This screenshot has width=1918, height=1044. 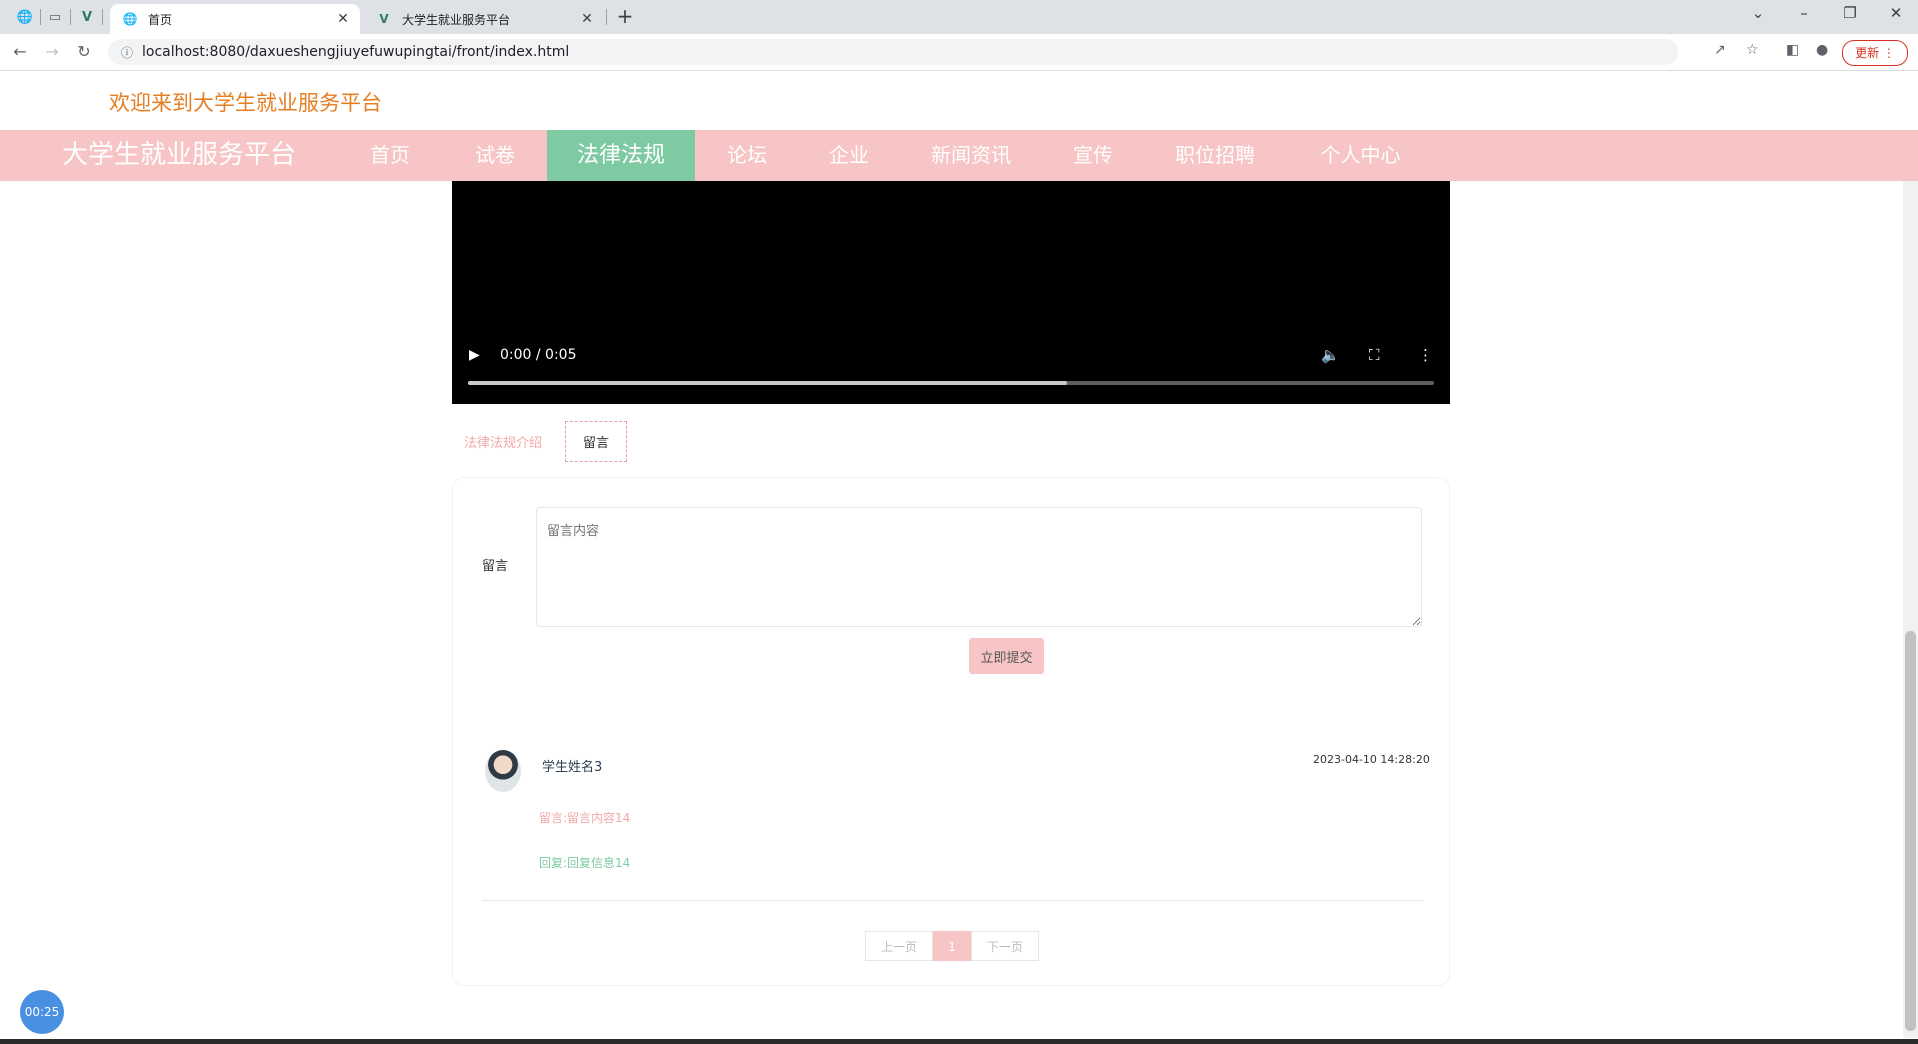 I want to click on comment-timestamp: 2023-04-10 14:28:20, so click(x=1371, y=759).